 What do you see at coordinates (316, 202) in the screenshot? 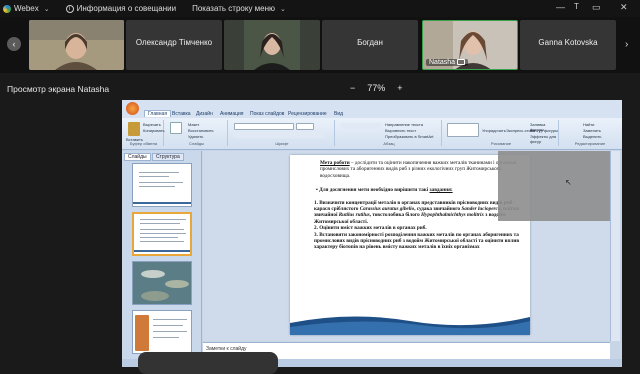
I see `item-number: 1.` at bounding box center [316, 202].